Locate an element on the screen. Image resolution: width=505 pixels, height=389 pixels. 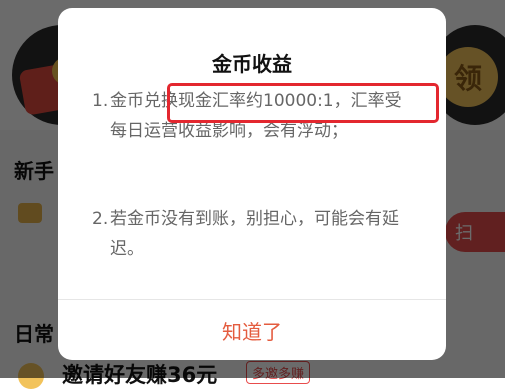
rule-text: 若金币没有到账，别担心，可能会有延迟。 is located at coordinates (254, 234).